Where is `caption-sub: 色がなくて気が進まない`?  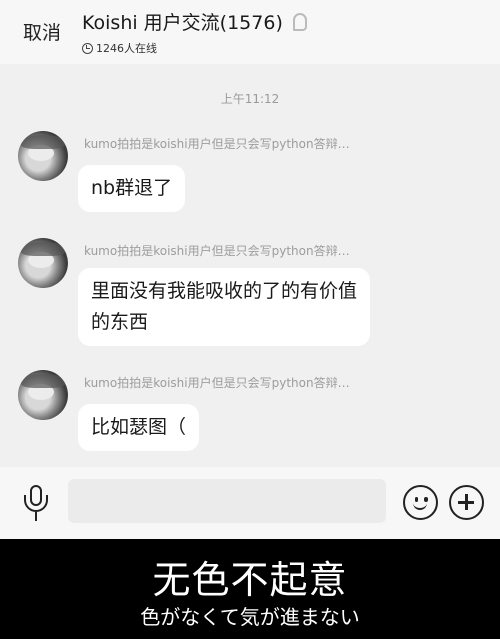
caption-sub: 色がなくて気が進まない is located at coordinates (250, 617).